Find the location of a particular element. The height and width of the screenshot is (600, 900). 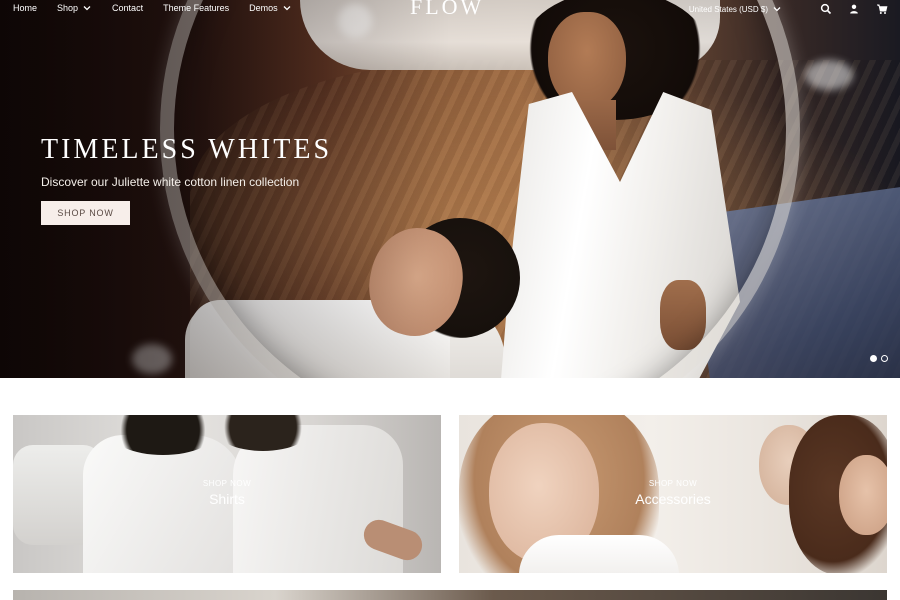

hero-shop-now-button: SHOP NOW is located at coordinates (85, 213).